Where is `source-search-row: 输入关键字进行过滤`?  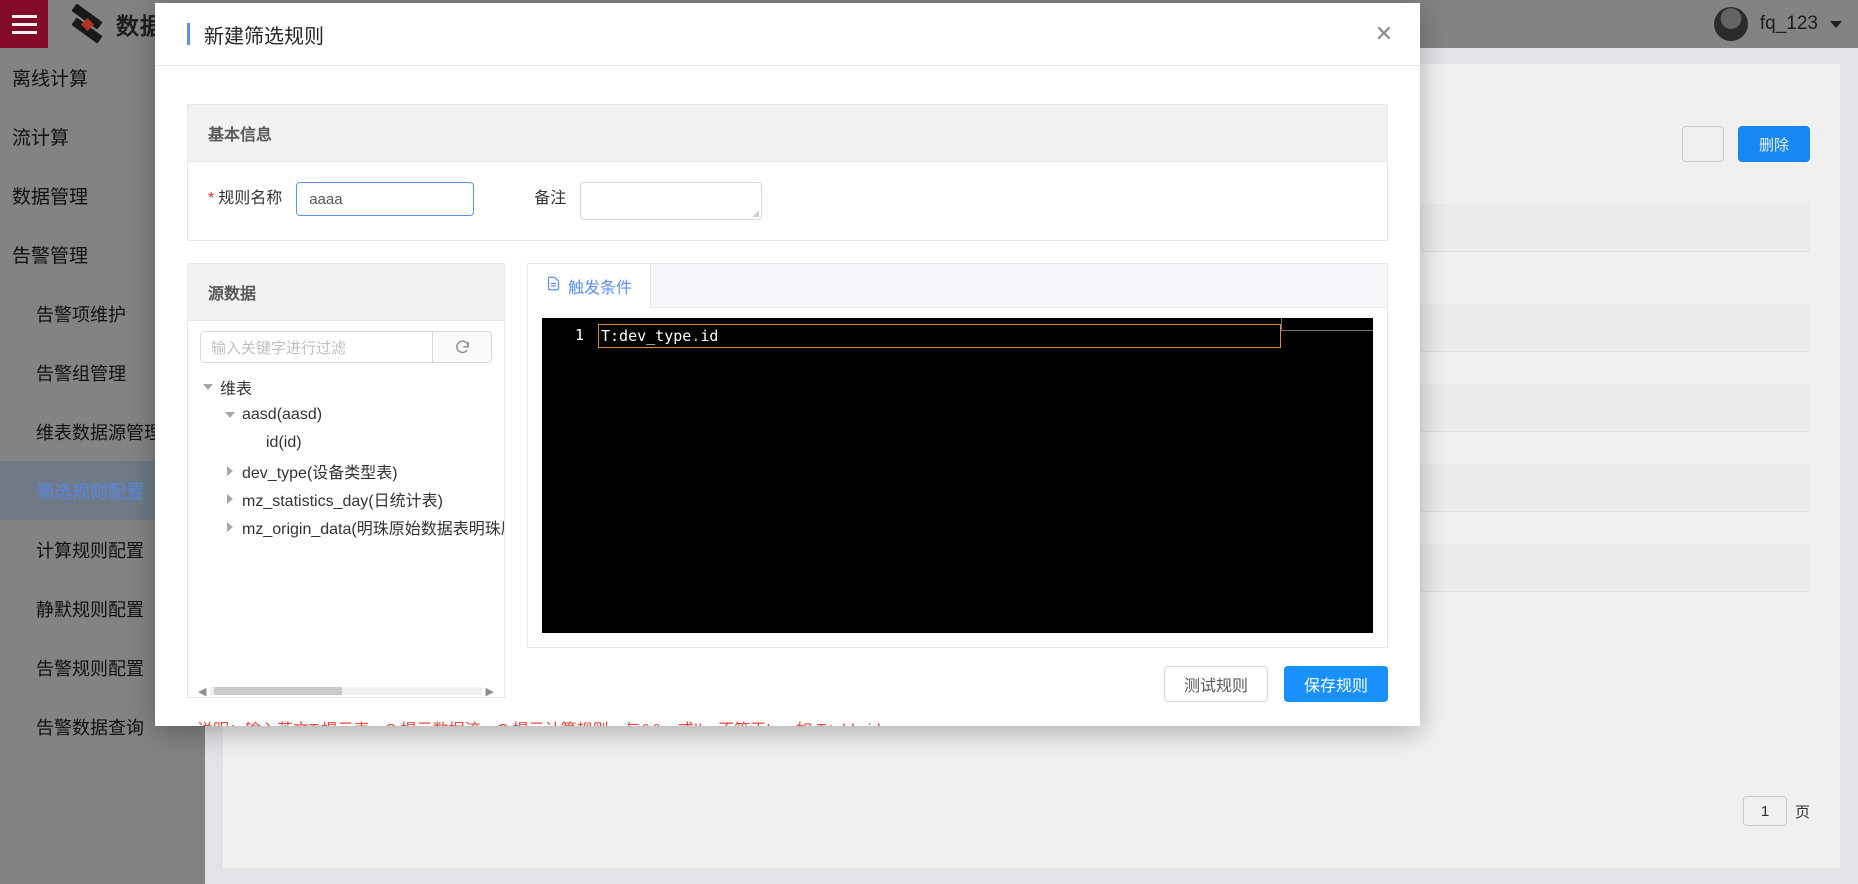 source-search-row: 输入关键字进行过滤 is located at coordinates (346, 347).